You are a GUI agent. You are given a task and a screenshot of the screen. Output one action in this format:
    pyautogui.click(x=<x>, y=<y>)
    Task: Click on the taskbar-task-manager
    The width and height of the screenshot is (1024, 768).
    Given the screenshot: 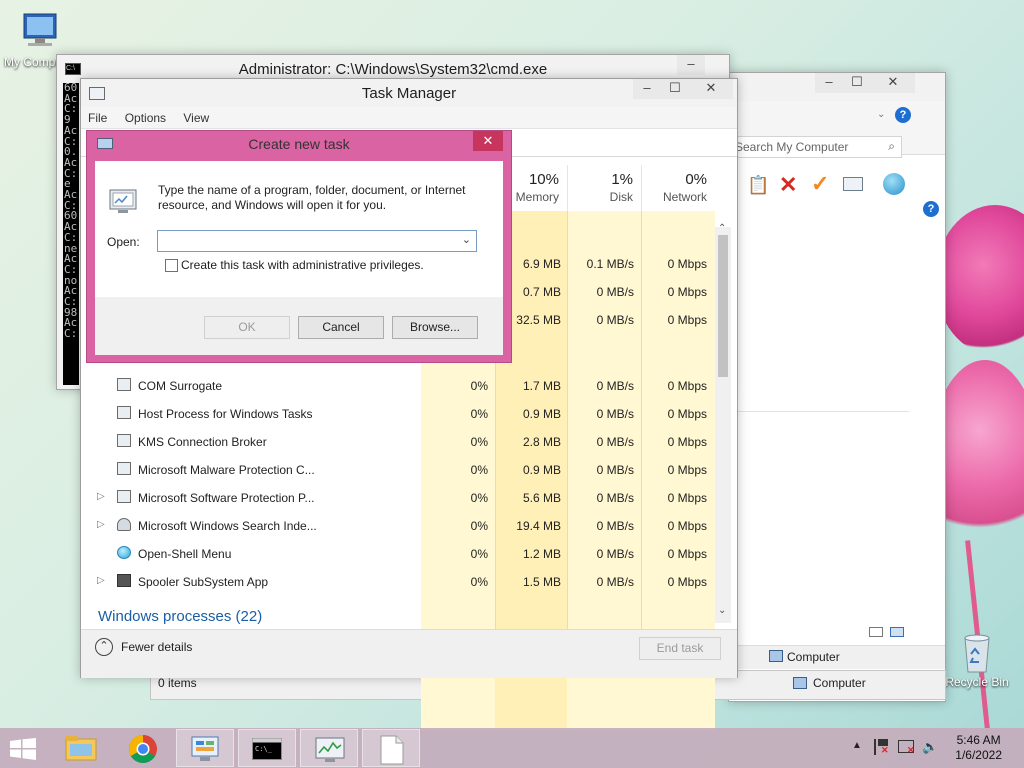 What is the action you would take?
    pyautogui.click(x=329, y=748)
    